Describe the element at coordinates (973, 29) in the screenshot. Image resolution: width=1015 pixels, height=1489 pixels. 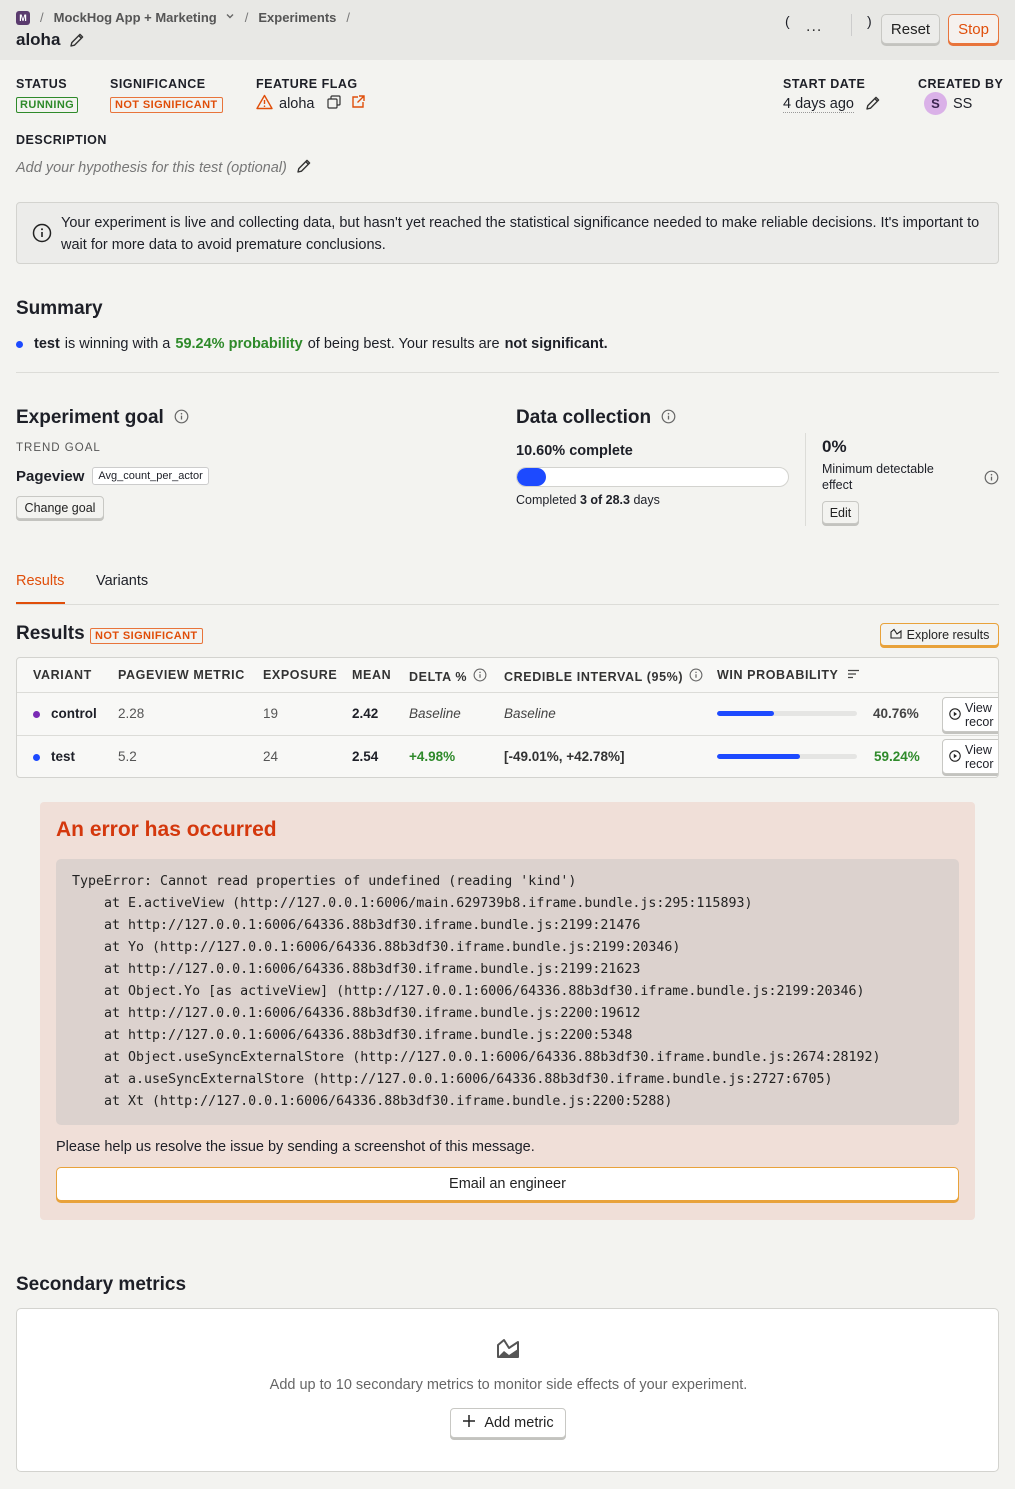
I see `stop-button: Stop` at that location.